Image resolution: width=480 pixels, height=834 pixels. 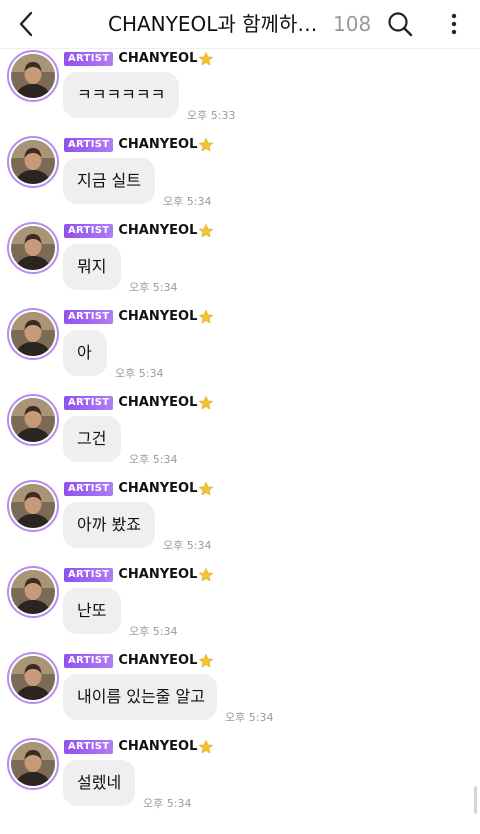 I want to click on message-bubble: 뭐지, so click(x=92, y=267).